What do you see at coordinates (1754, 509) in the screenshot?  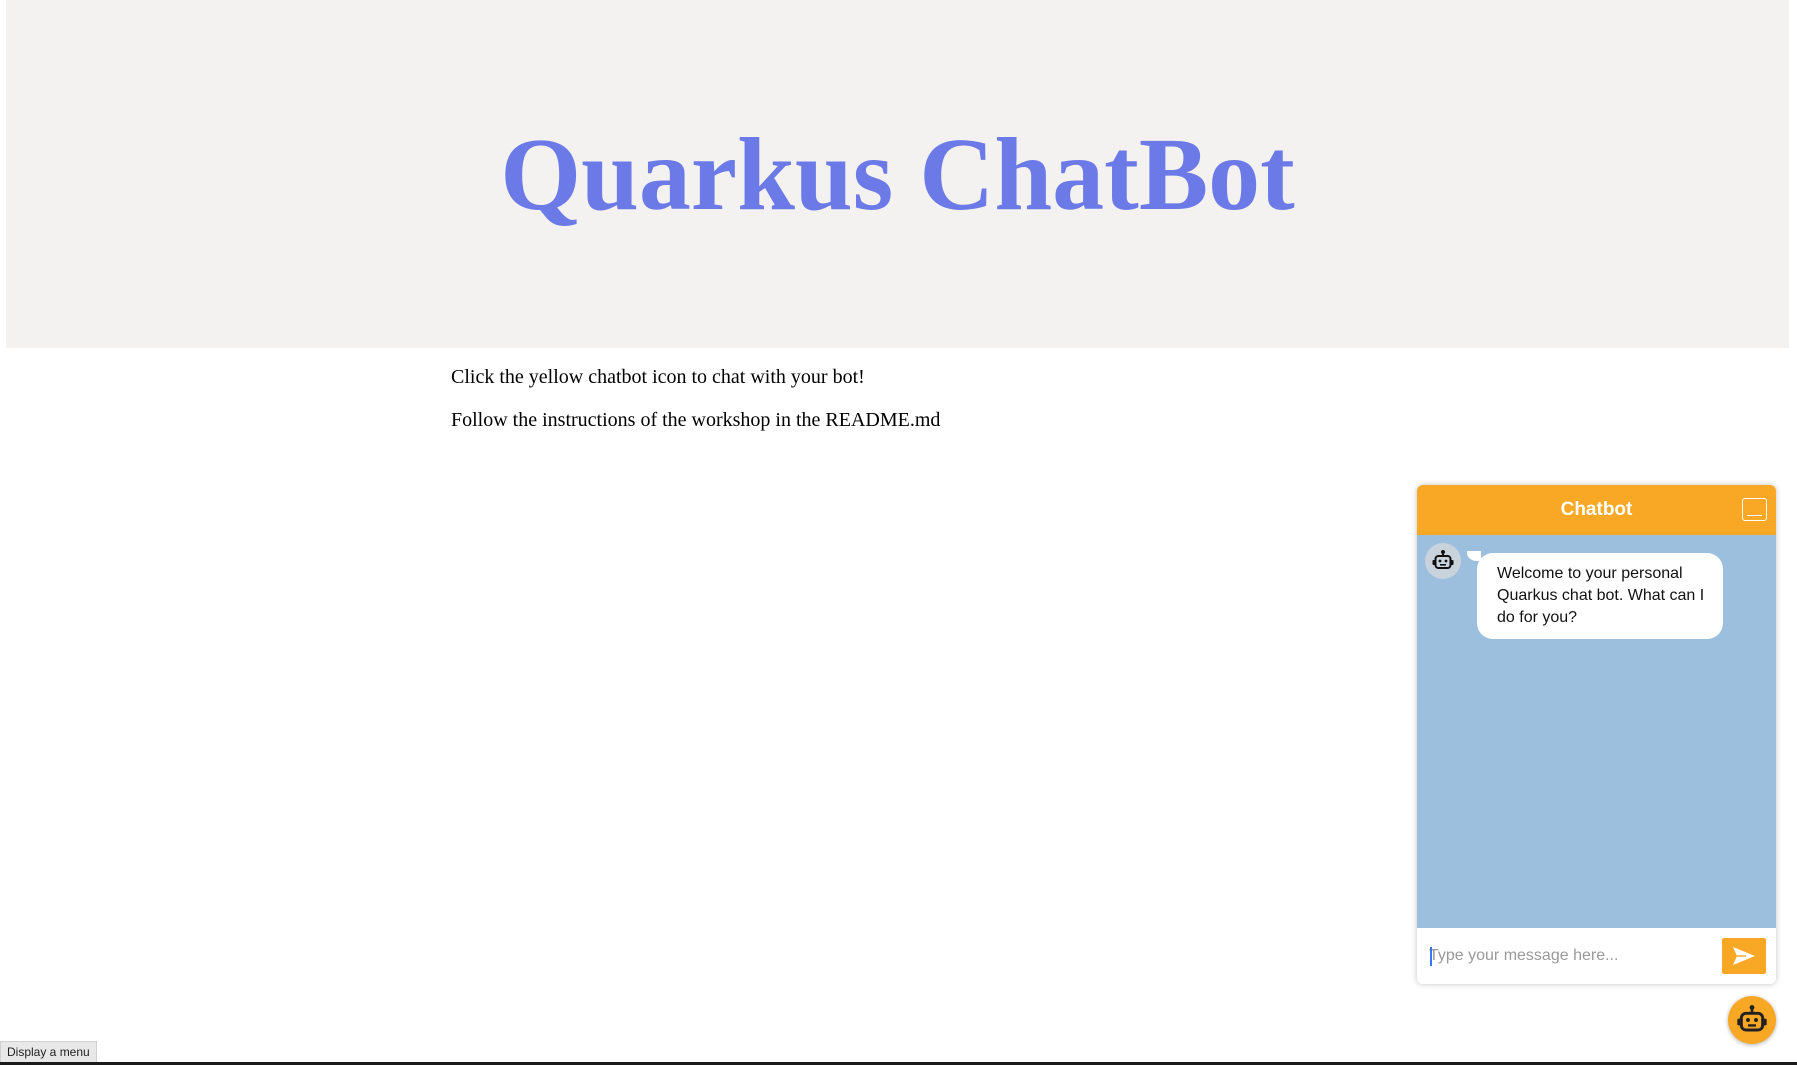 I see `minimize-button` at bounding box center [1754, 509].